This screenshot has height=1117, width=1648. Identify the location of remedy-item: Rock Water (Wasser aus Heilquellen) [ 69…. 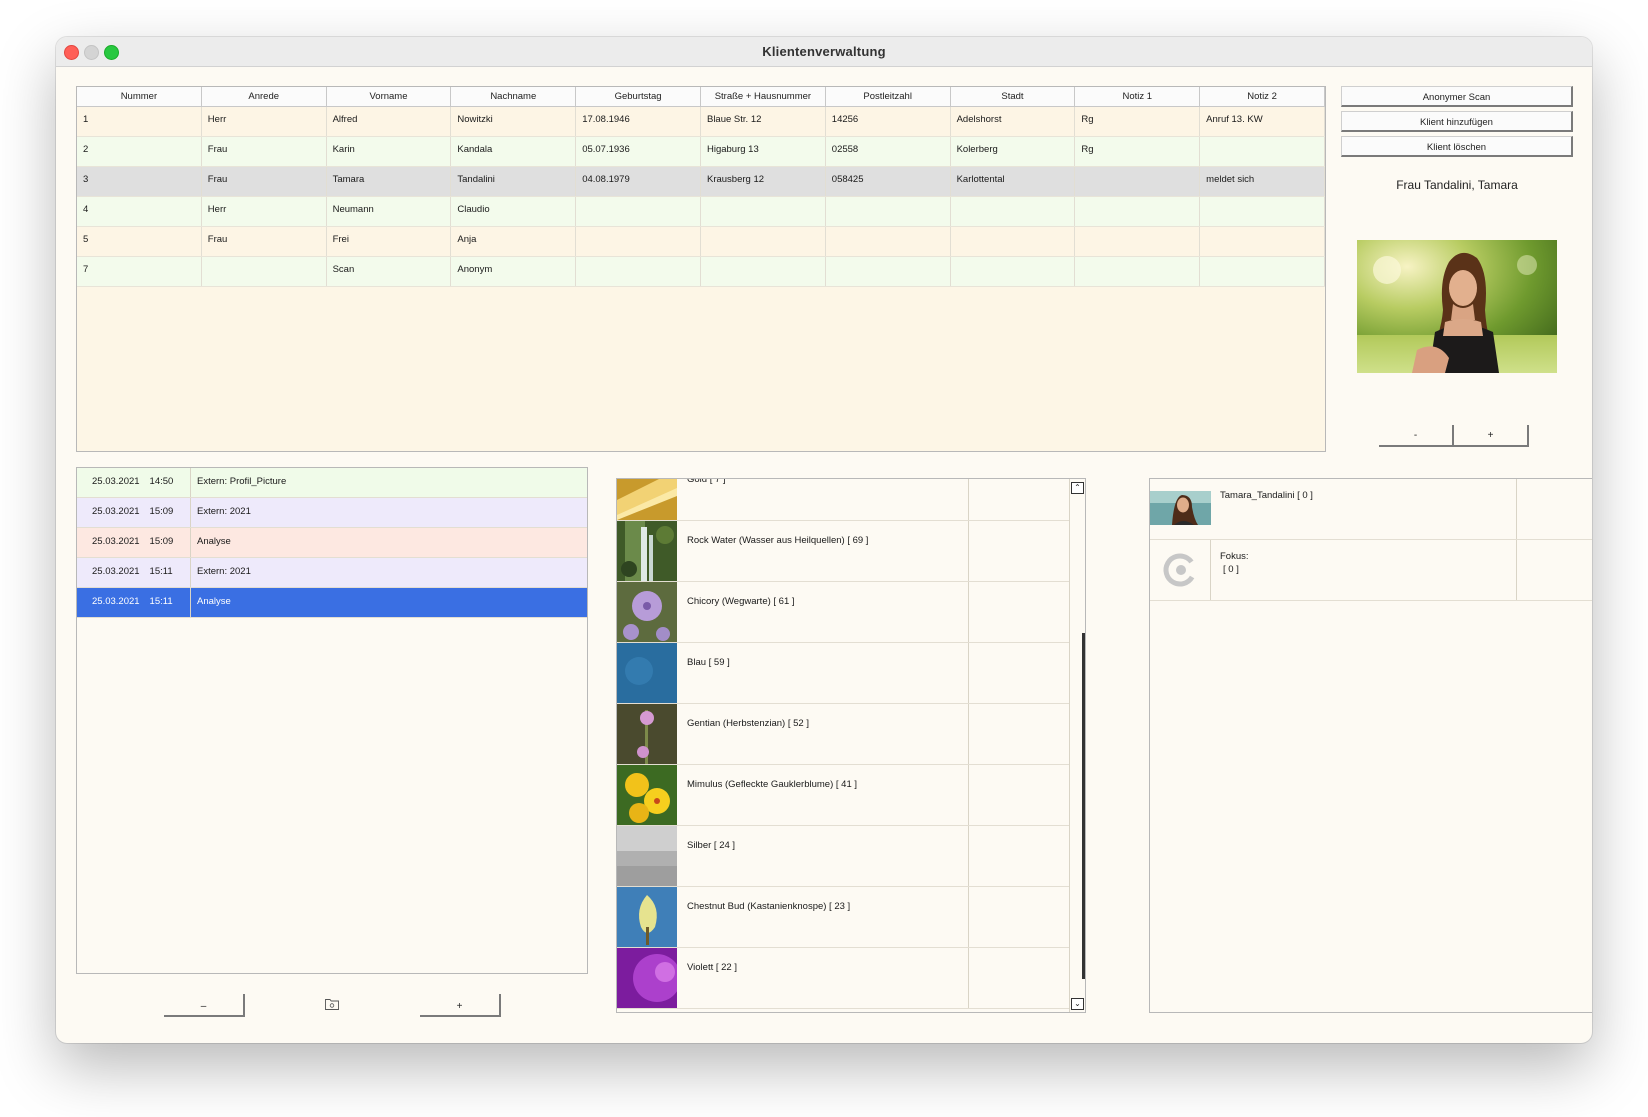
(843, 551).